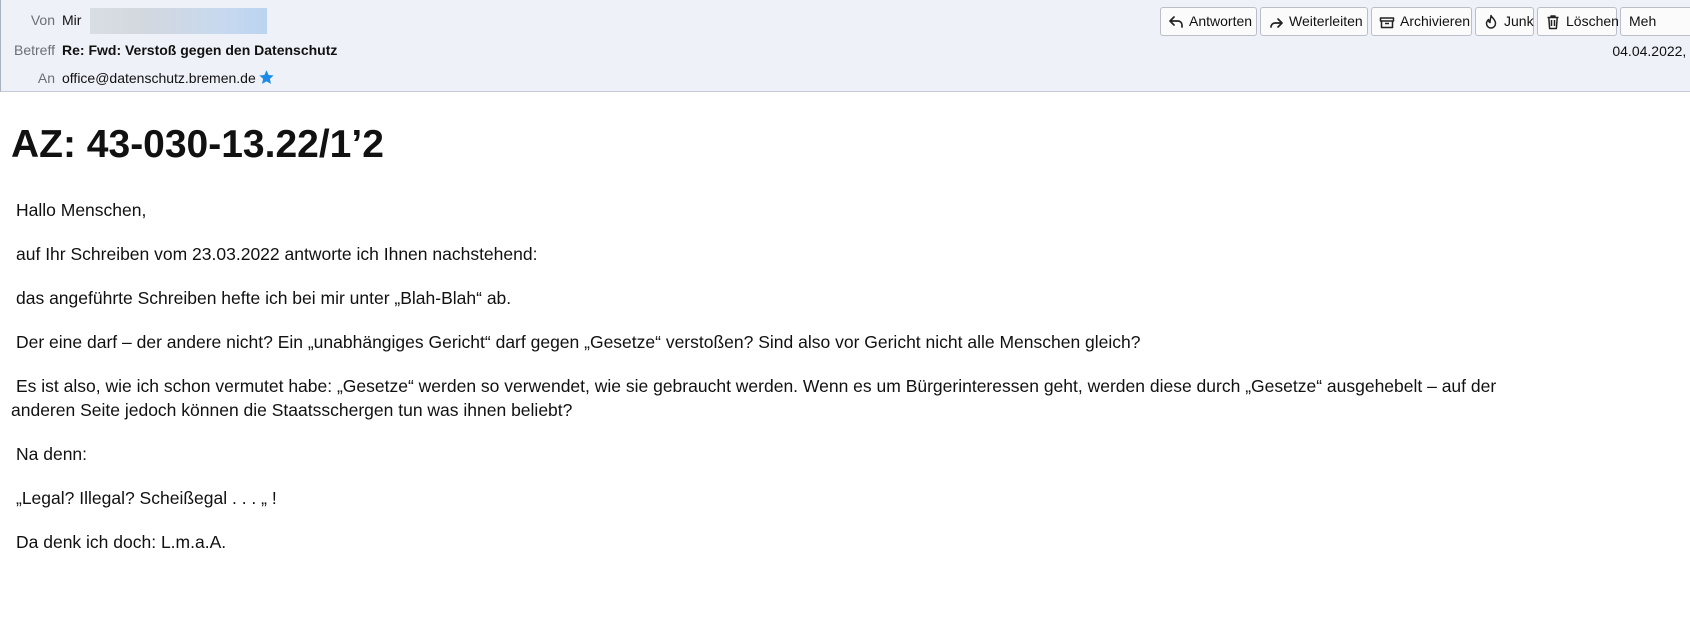  Describe the element at coordinates (1643, 21) in the screenshot. I see `more-label: Meh` at that location.